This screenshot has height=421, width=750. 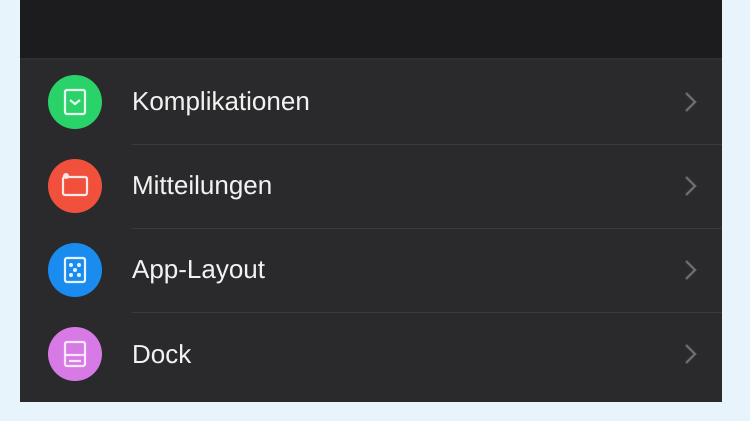 I want to click on row-label: App-Layout, so click(x=199, y=269).